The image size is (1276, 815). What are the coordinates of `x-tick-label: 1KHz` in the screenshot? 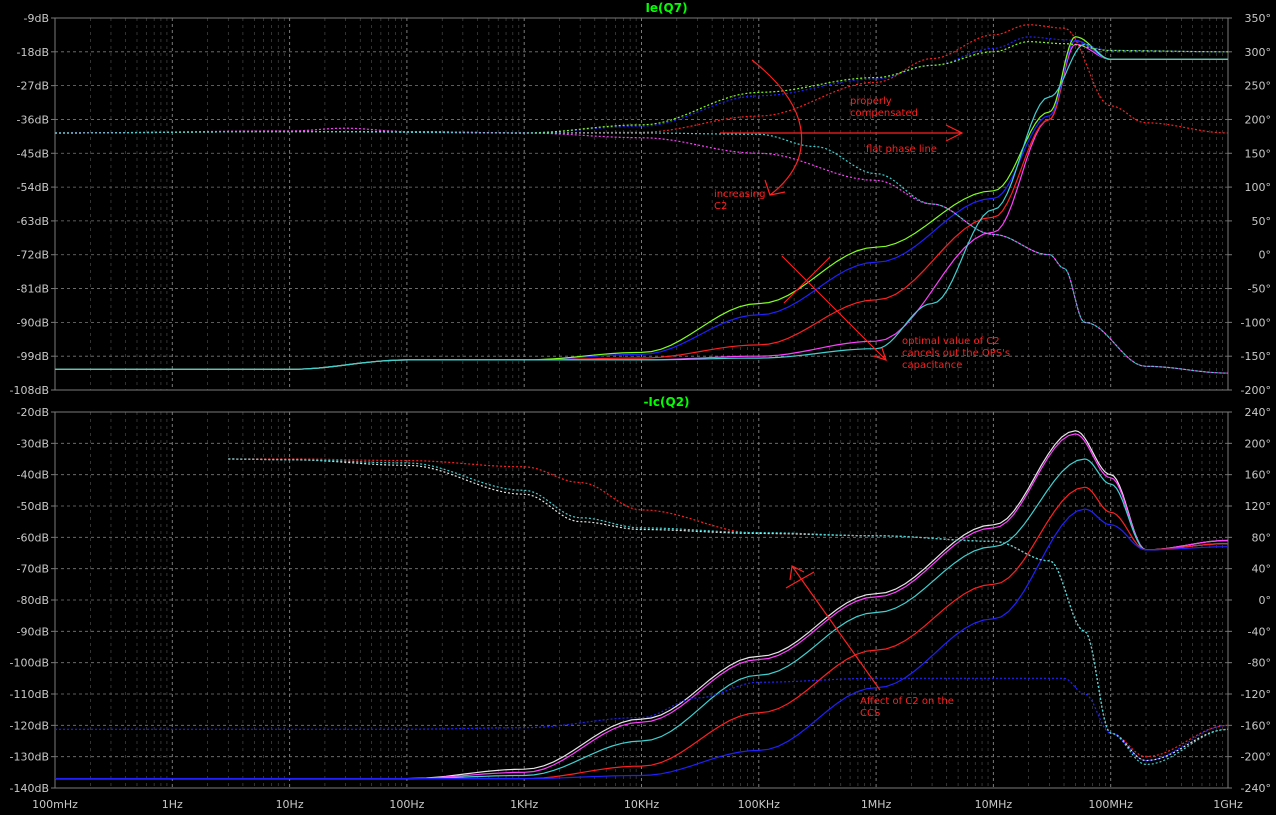 It's located at (524, 804).